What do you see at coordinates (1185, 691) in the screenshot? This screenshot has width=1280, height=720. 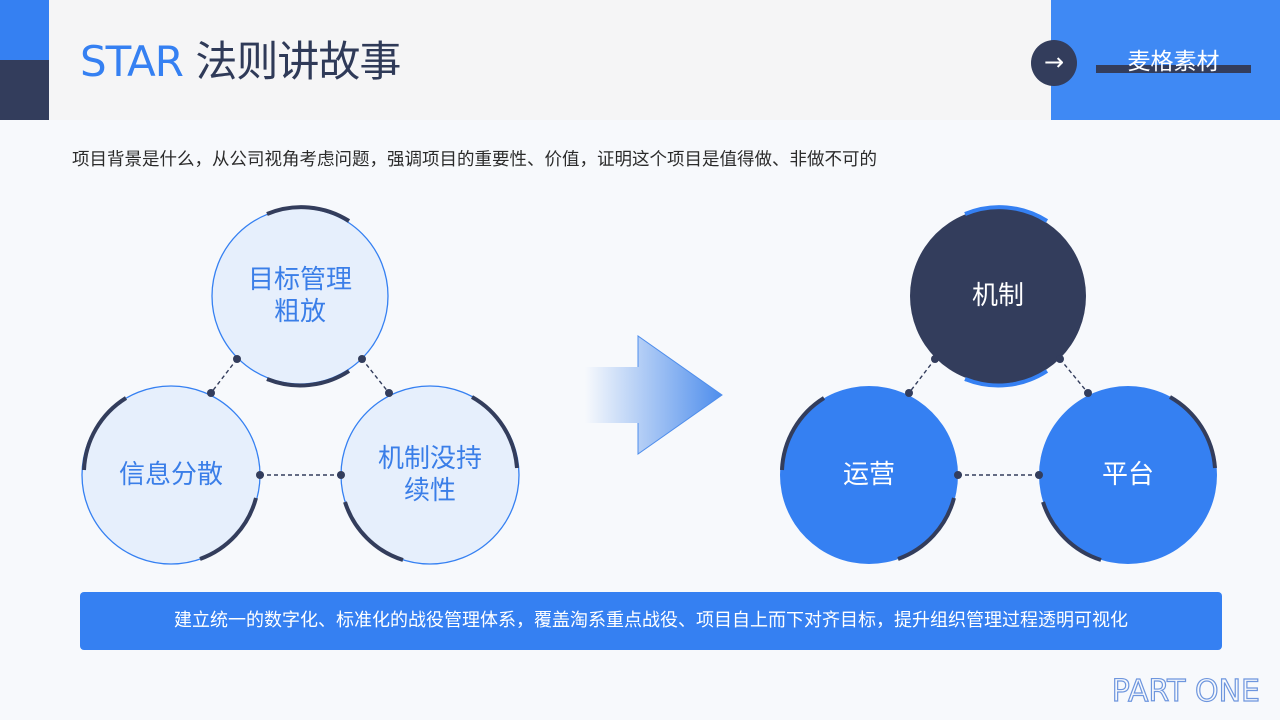 I see `section-footer-label: PART ONE` at bounding box center [1185, 691].